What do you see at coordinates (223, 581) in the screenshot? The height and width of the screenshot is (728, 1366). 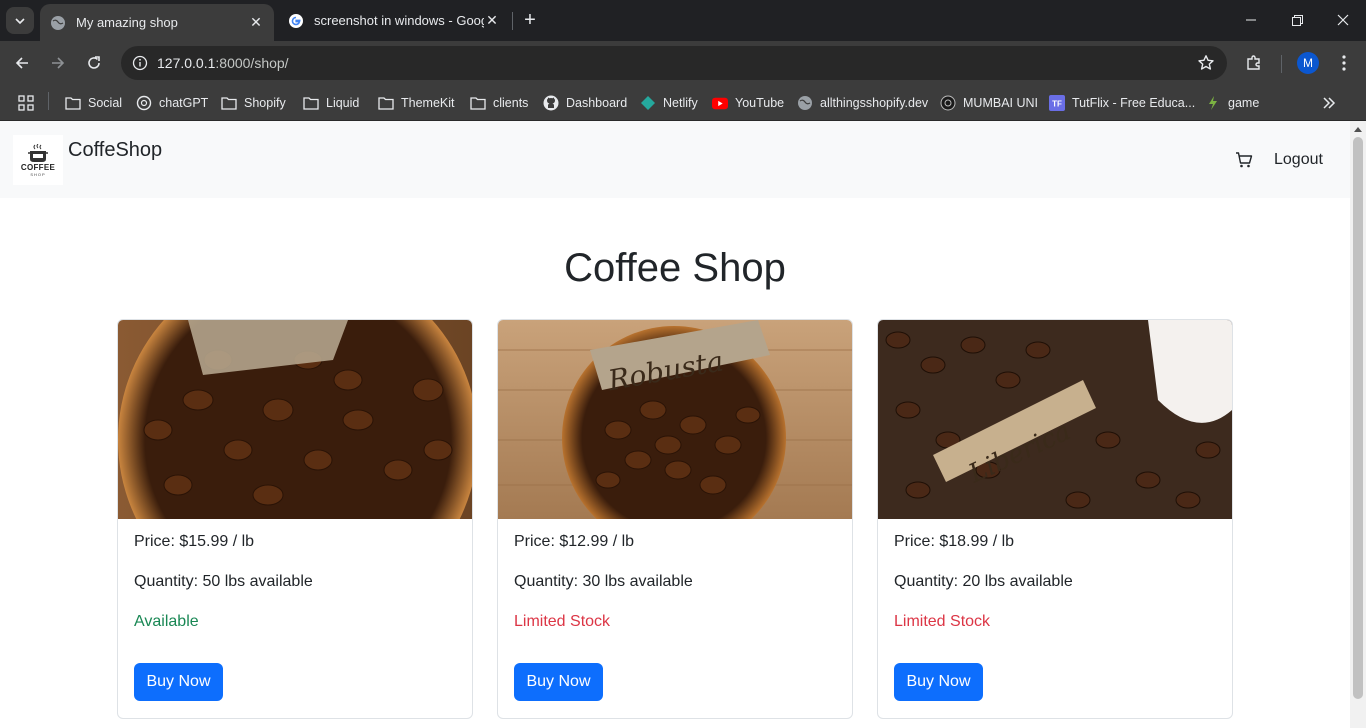 I see `product-quantity: Quantity: 50 lbs available` at bounding box center [223, 581].